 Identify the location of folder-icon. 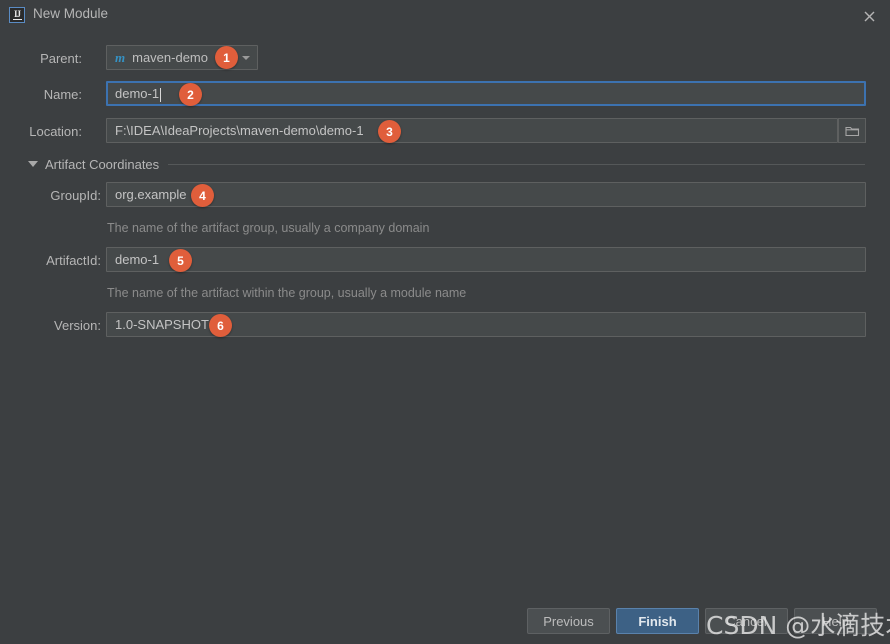
(852, 130).